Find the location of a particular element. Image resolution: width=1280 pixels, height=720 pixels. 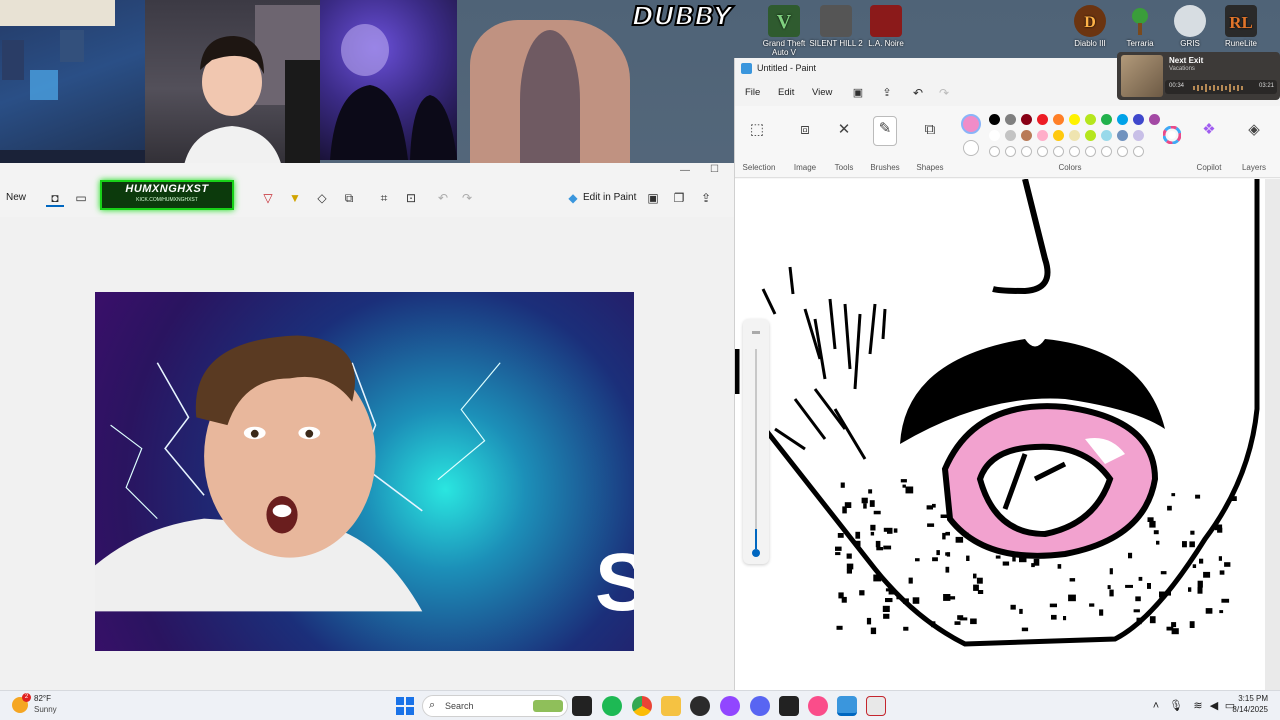

camera-icon: ◘ is located at coordinates (55, 198).